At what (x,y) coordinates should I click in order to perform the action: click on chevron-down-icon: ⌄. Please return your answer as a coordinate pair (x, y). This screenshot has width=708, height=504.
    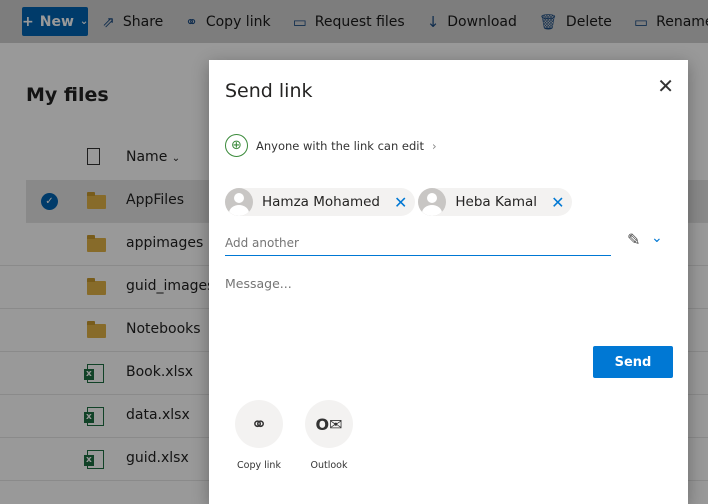
    Looking at the image, I should click on (657, 238).